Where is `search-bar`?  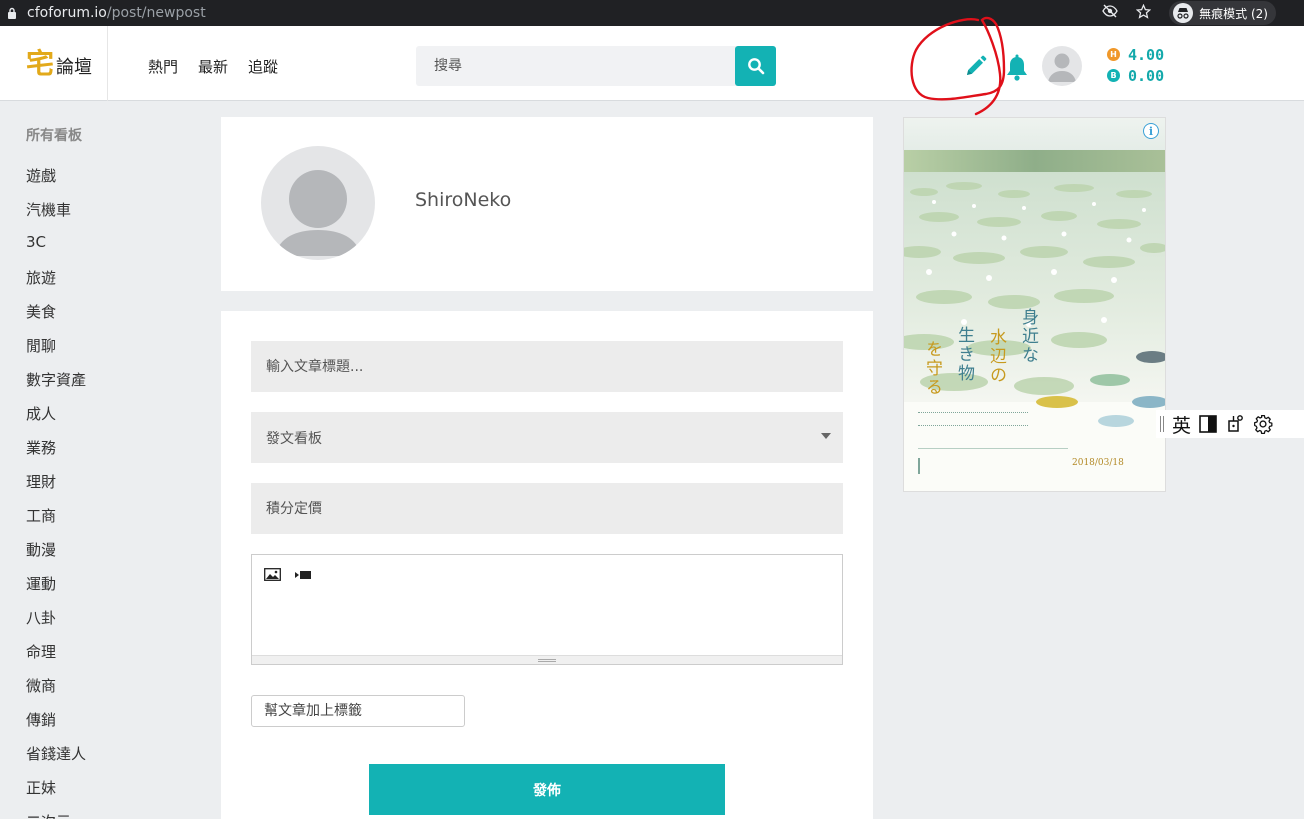 search-bar is located at coordinates (596, 66).